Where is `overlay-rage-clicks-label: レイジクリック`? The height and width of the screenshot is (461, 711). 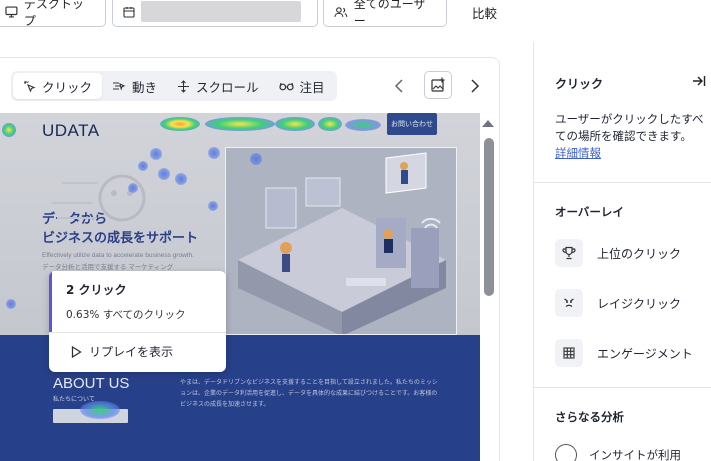
overlay-rage-clicks-label: レイジクリック is located at coordinates (639, 303).